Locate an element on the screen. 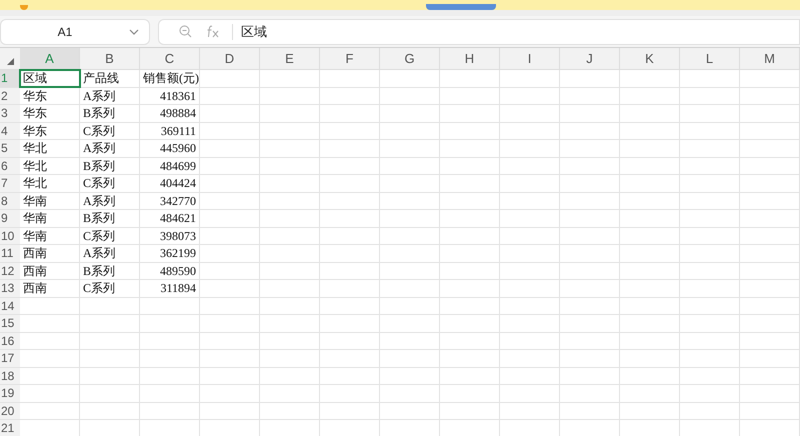 Image resolution: width=800 pixels, height=436 pixels. table-cell: 404424 is located at coordinates (170, 183).